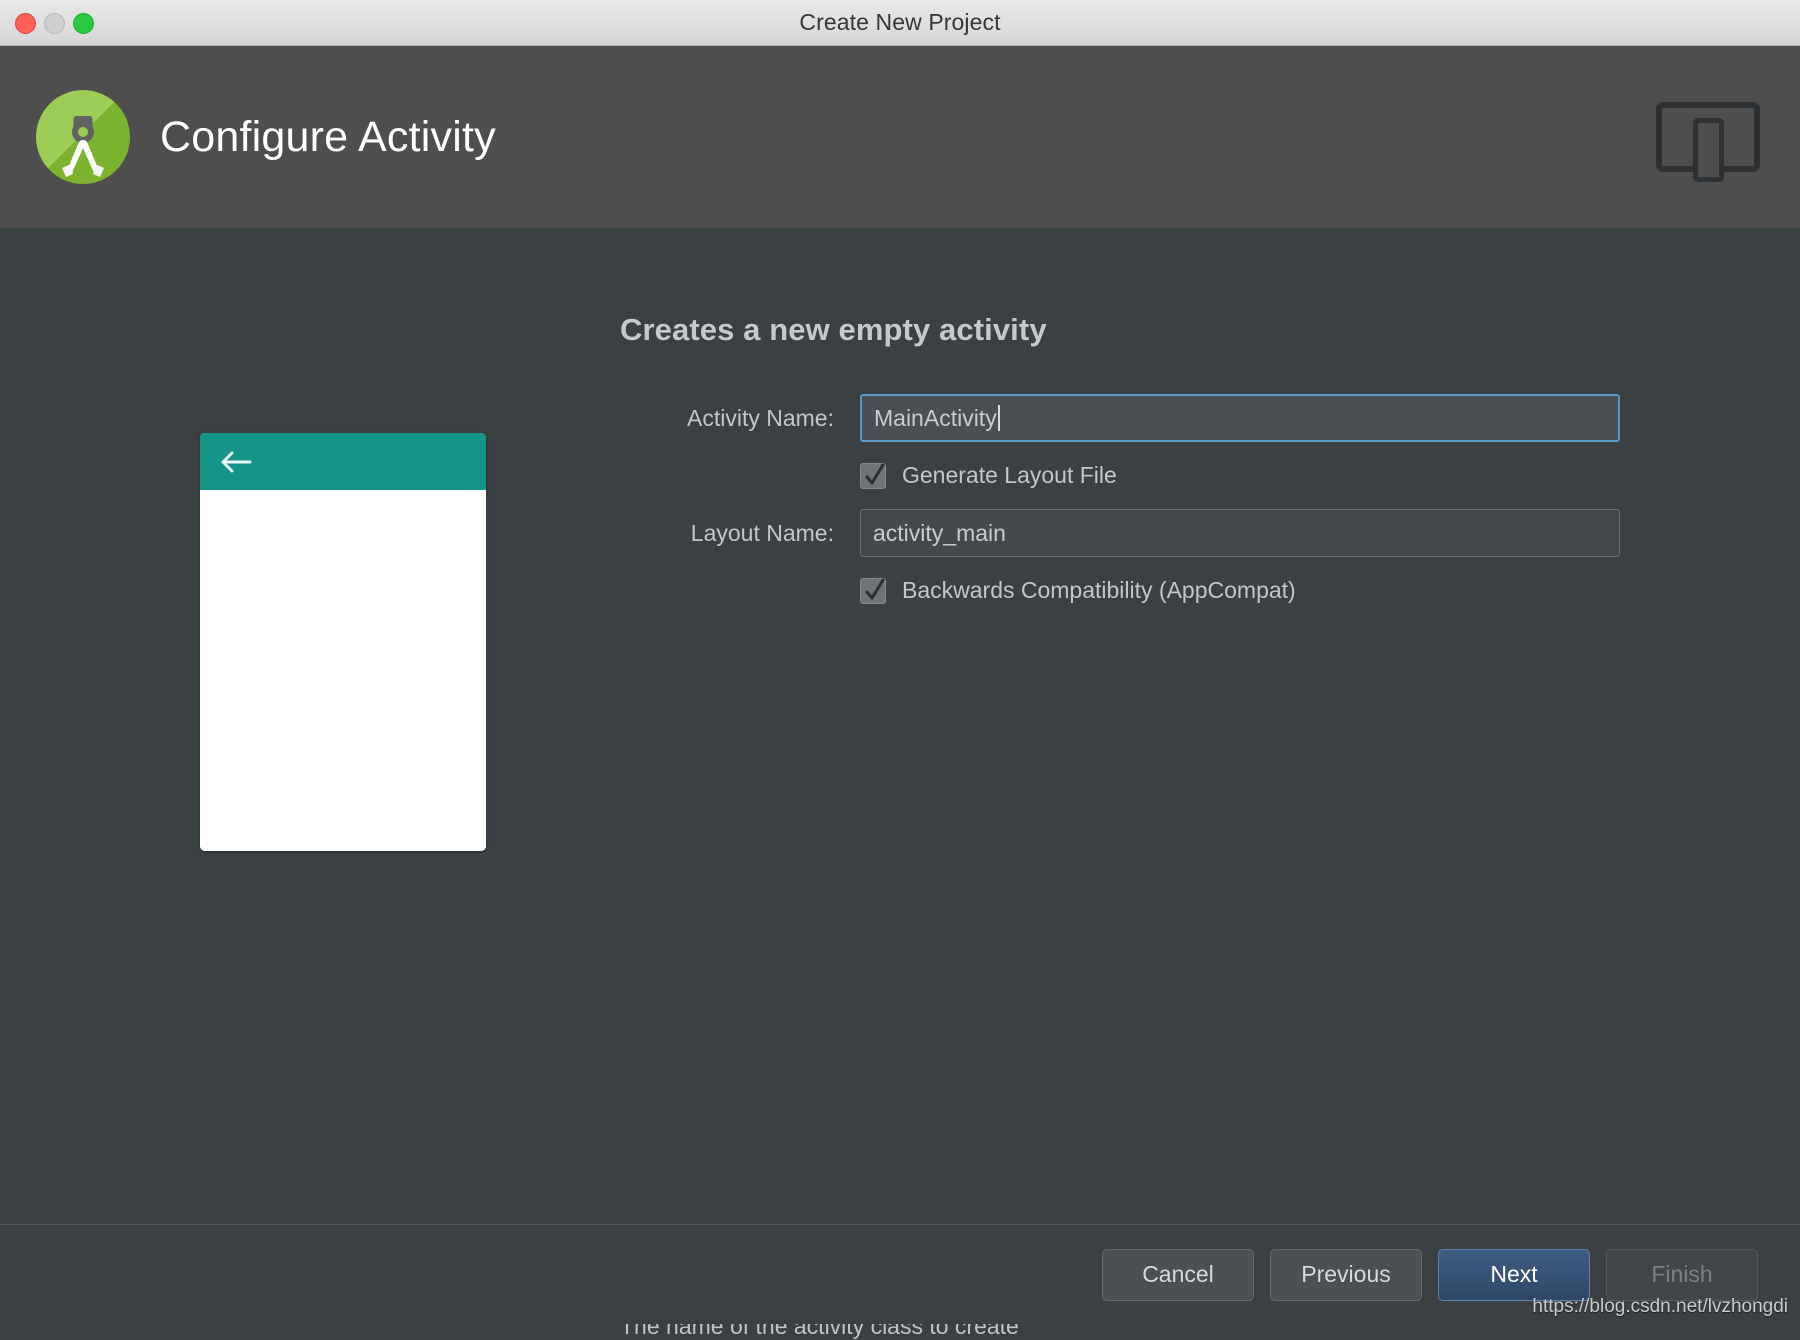 The width and height of the screenshot is (1800, 1340). What do you see at coordinates (935, 417) in the screenshot?
I see `activity-name-value: MainActivity` at bounding box center [935, 417].